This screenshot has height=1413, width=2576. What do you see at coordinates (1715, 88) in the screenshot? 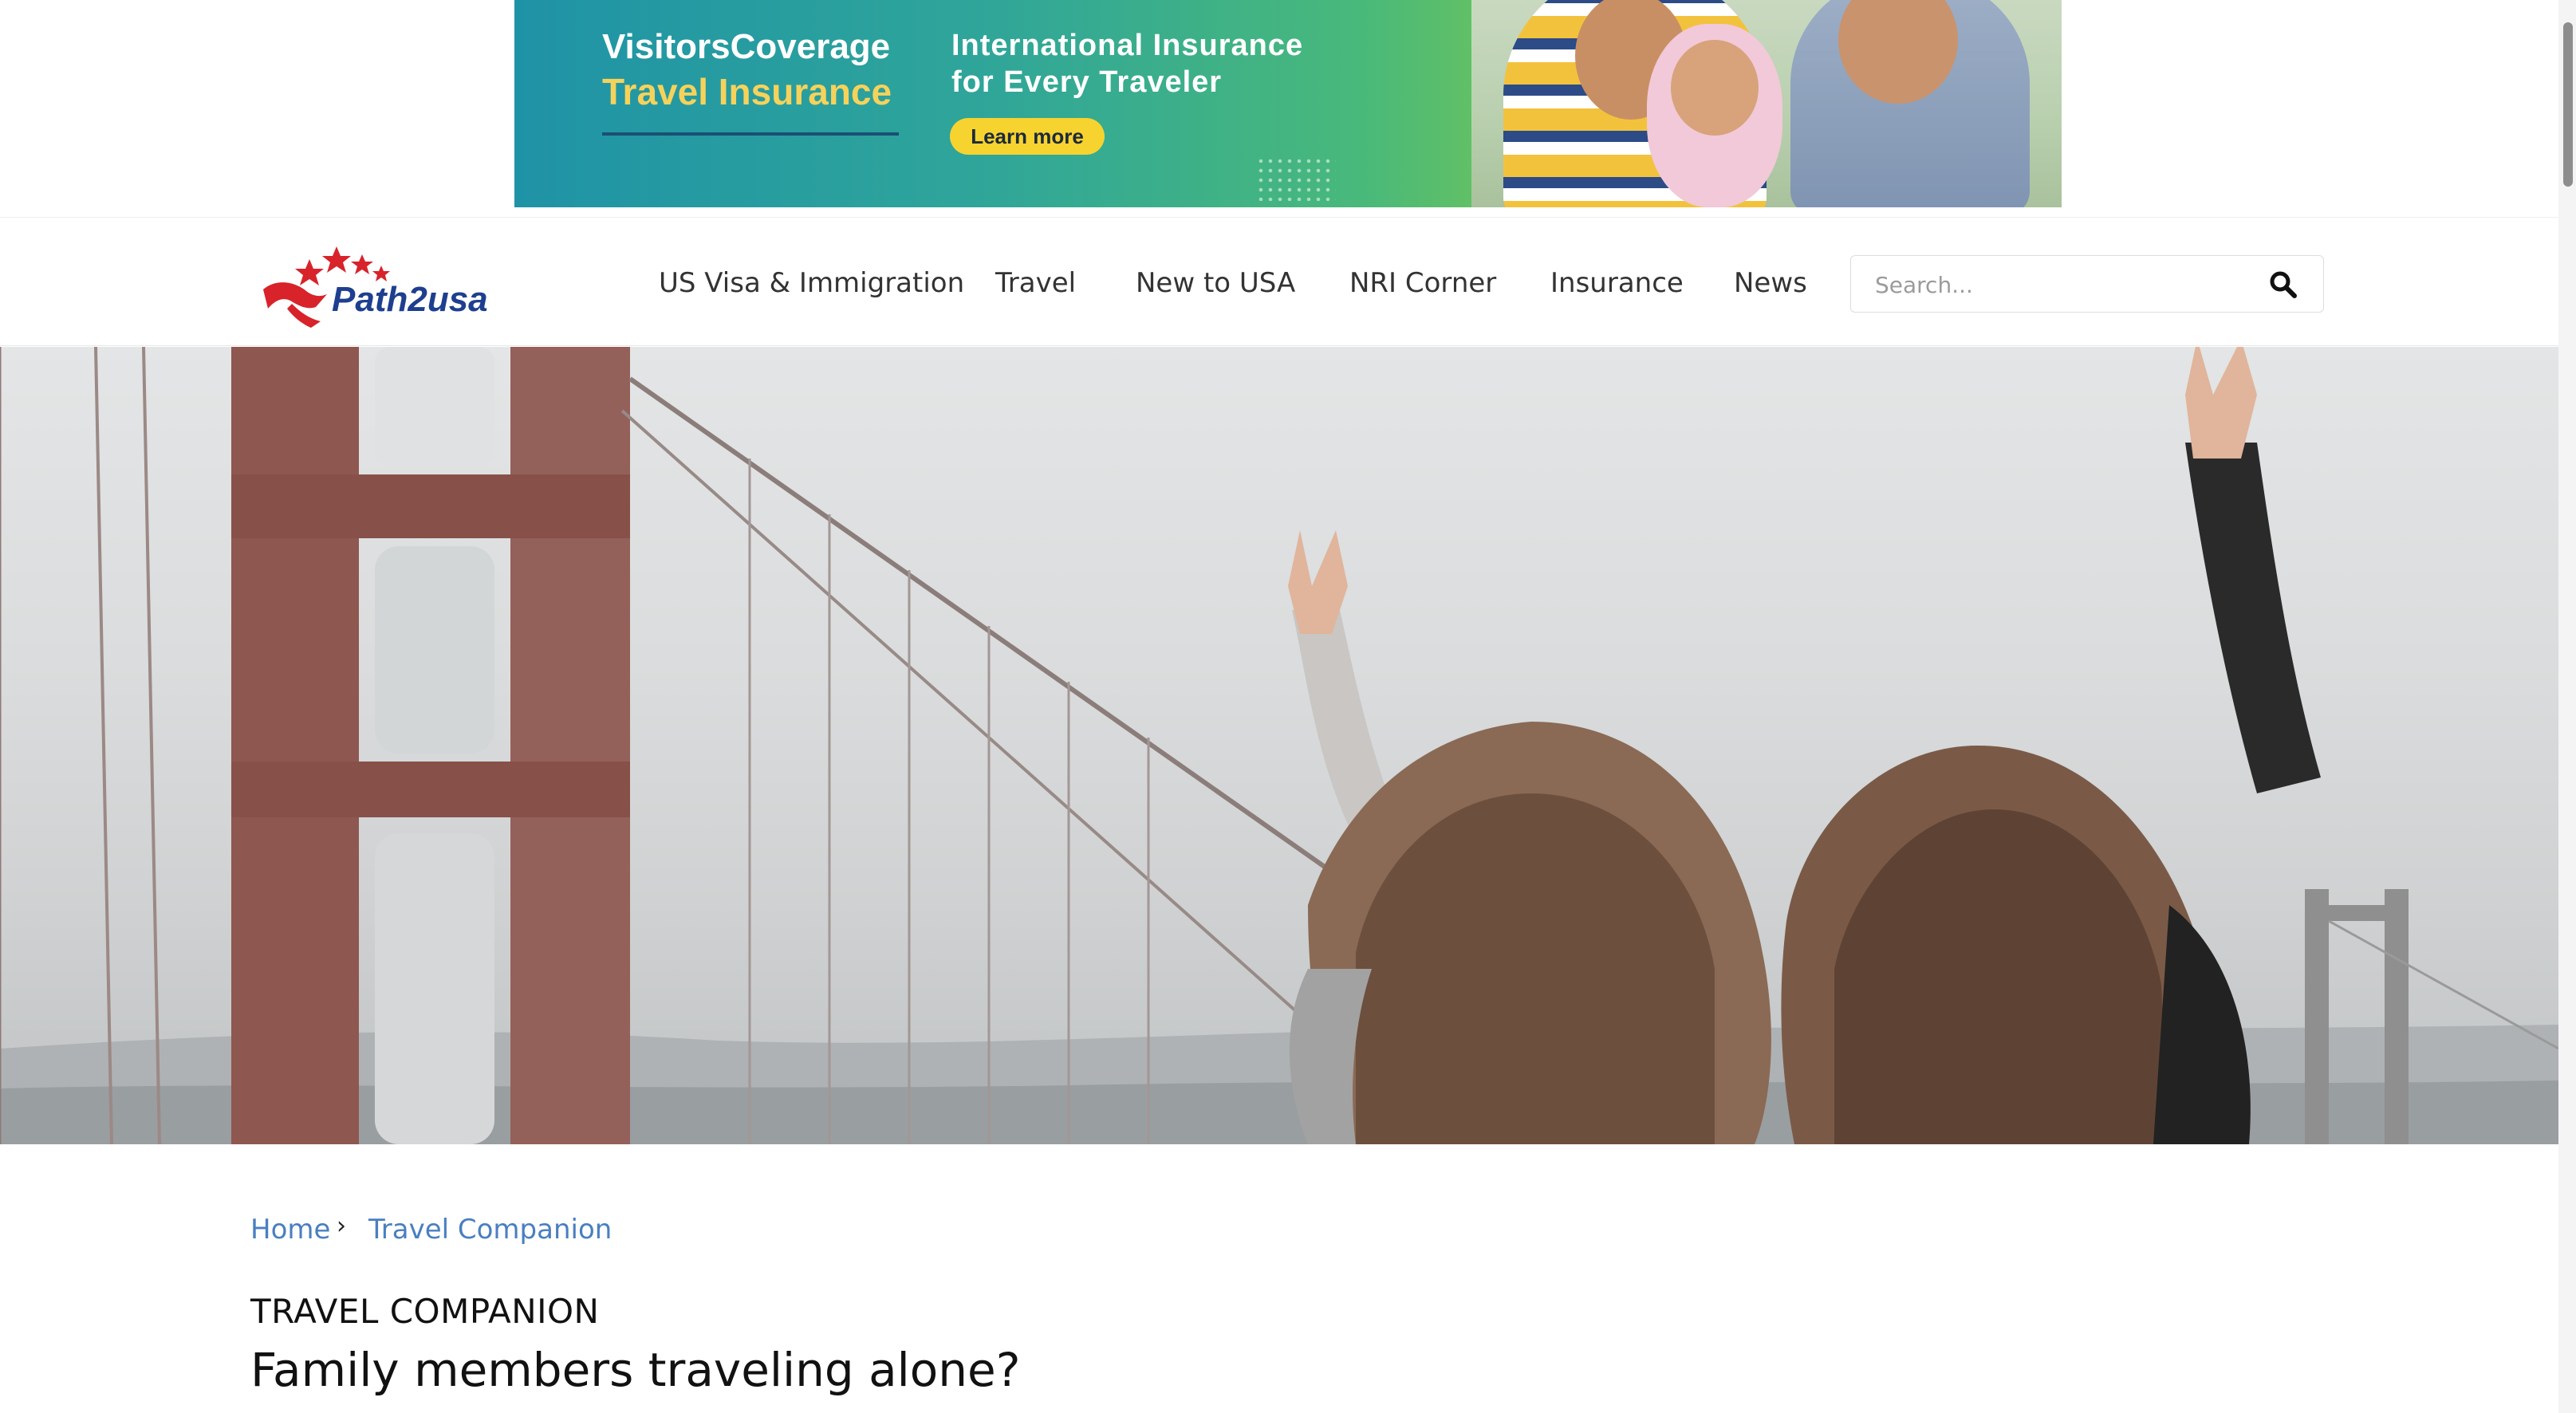
I see `ad-photo-girl-face` at bounding box center [1715, 88].